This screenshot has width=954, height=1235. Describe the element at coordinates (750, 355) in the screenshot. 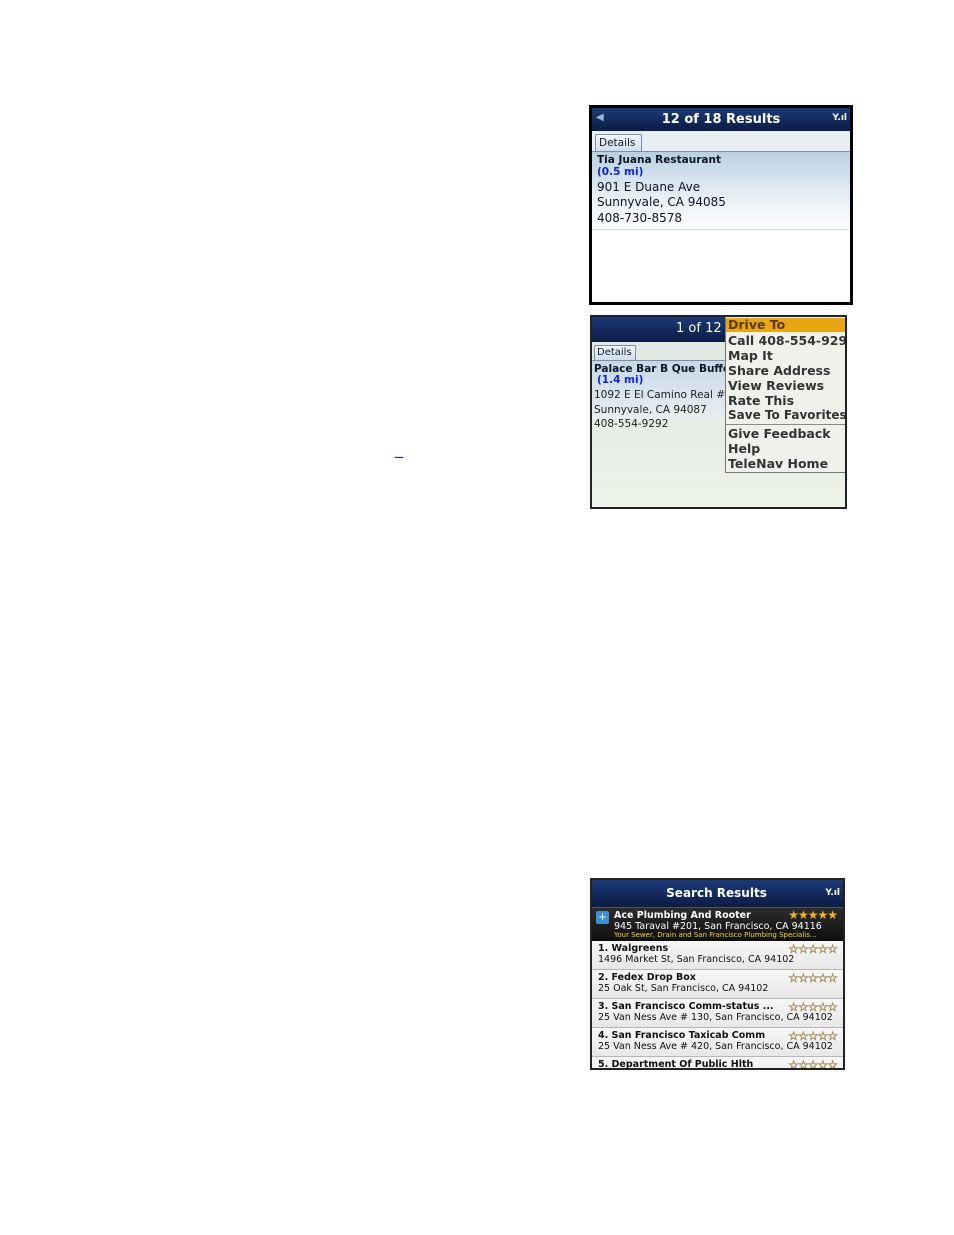

I see `menu-item-map-it: Map It` at that location.